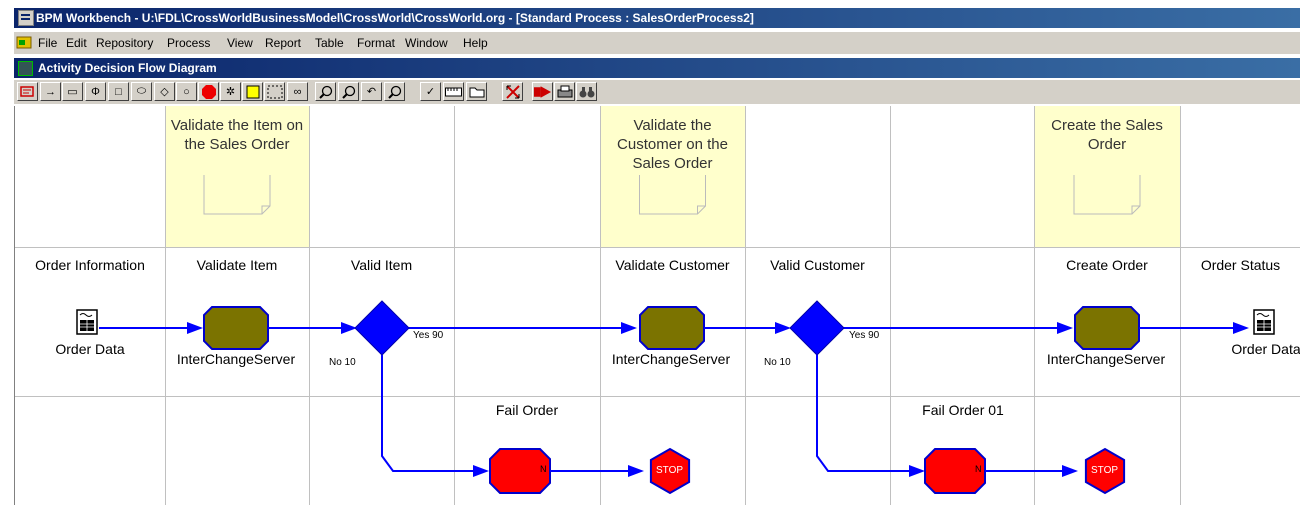 This screenshot has height=505, width=1300. I want to click on ellipse-tool-icon: ⬭, so click(141, 91).